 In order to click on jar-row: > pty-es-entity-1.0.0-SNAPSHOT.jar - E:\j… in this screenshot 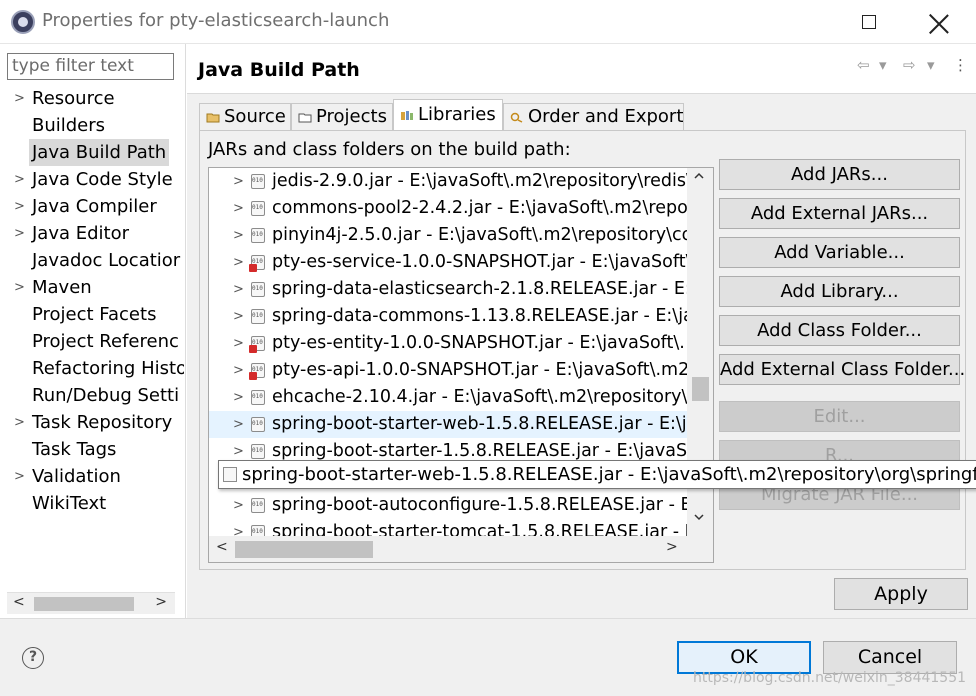, I will do `click(448, 343)`.